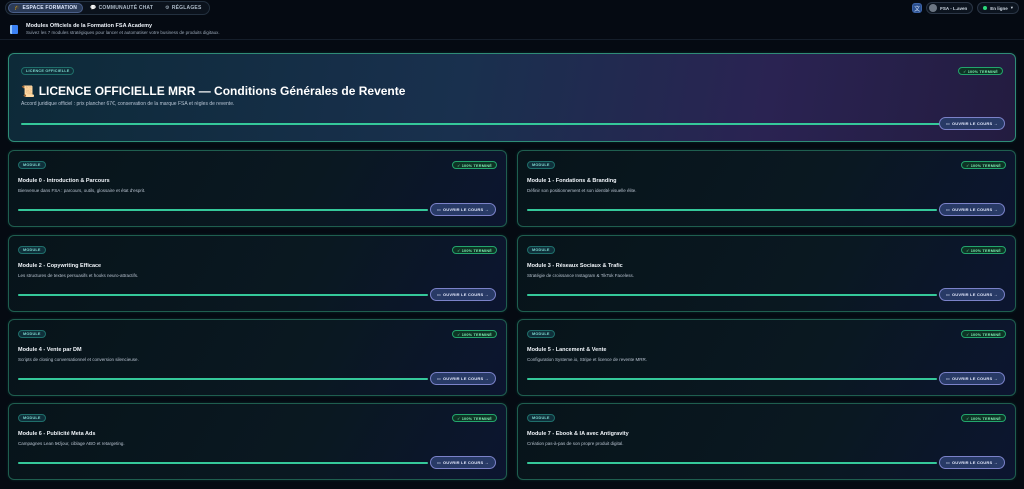 Image resolution: width=1024 pixels, height=489 pixels. I want to click on avatar, so click(933, 8).